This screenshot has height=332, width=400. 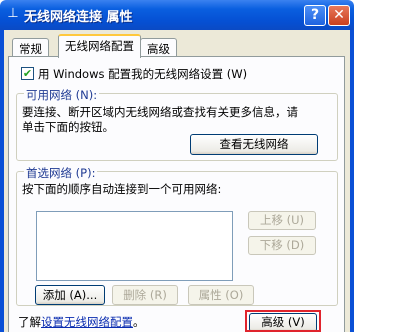 I want to click on tab-advanced: 高级, so click(x=158, y=47).